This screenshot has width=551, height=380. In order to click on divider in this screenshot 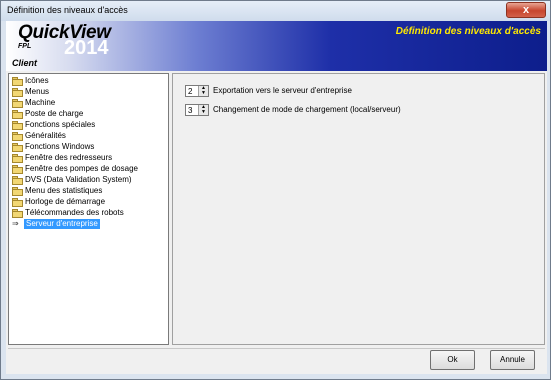, I will do `click(276, 348)`.